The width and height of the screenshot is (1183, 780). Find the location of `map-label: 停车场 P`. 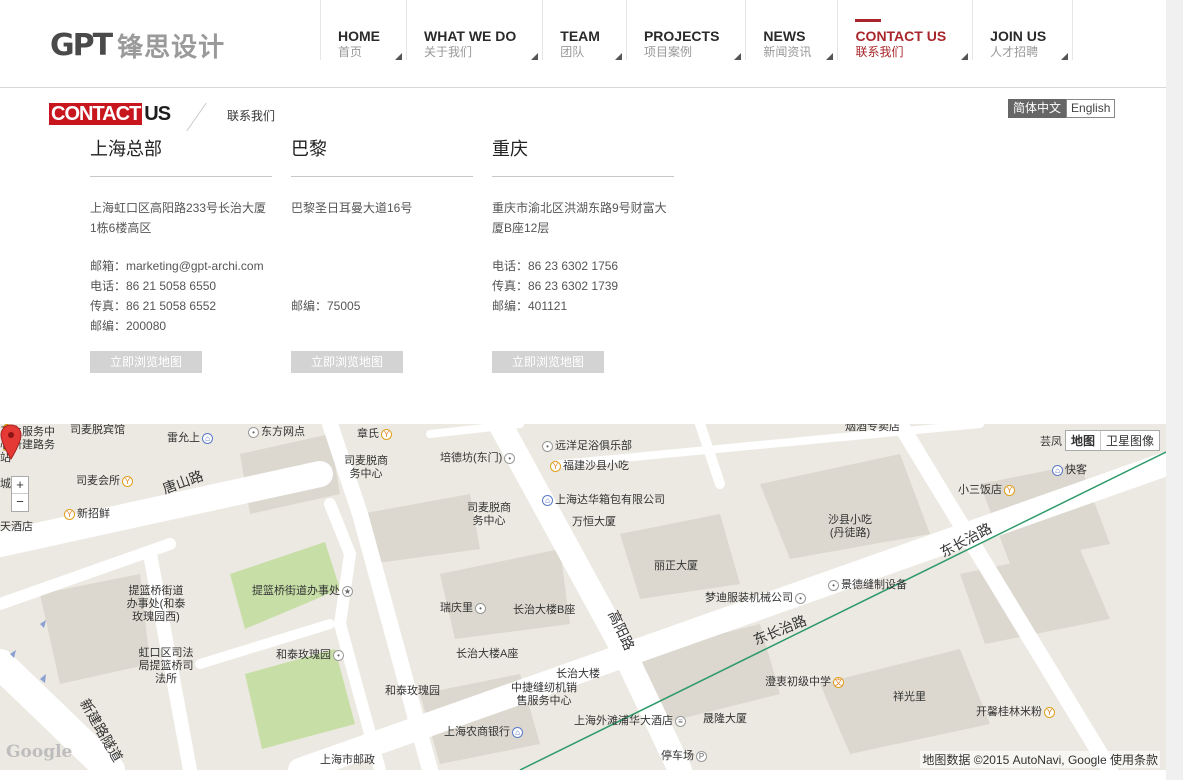

map-label: 停车场 P is located at coordinates (685, 756).